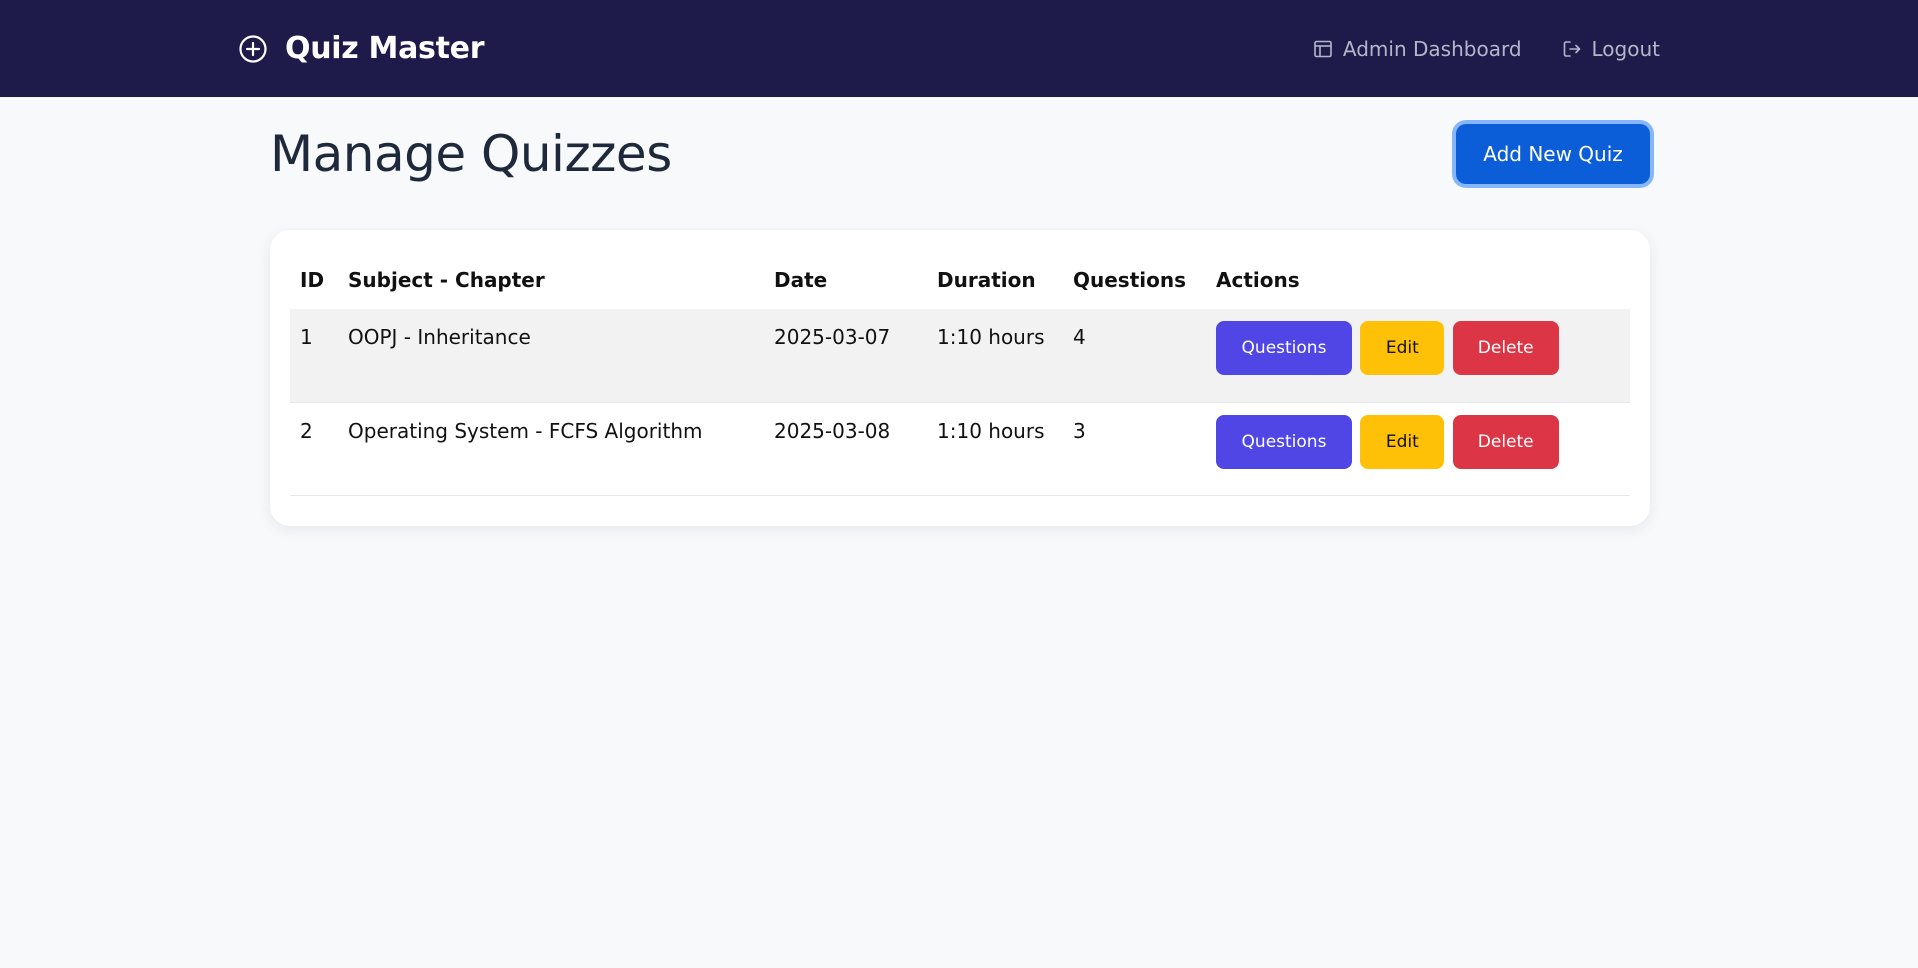  I want to click on cell-date: 2025-03-07, so click(832, 337).